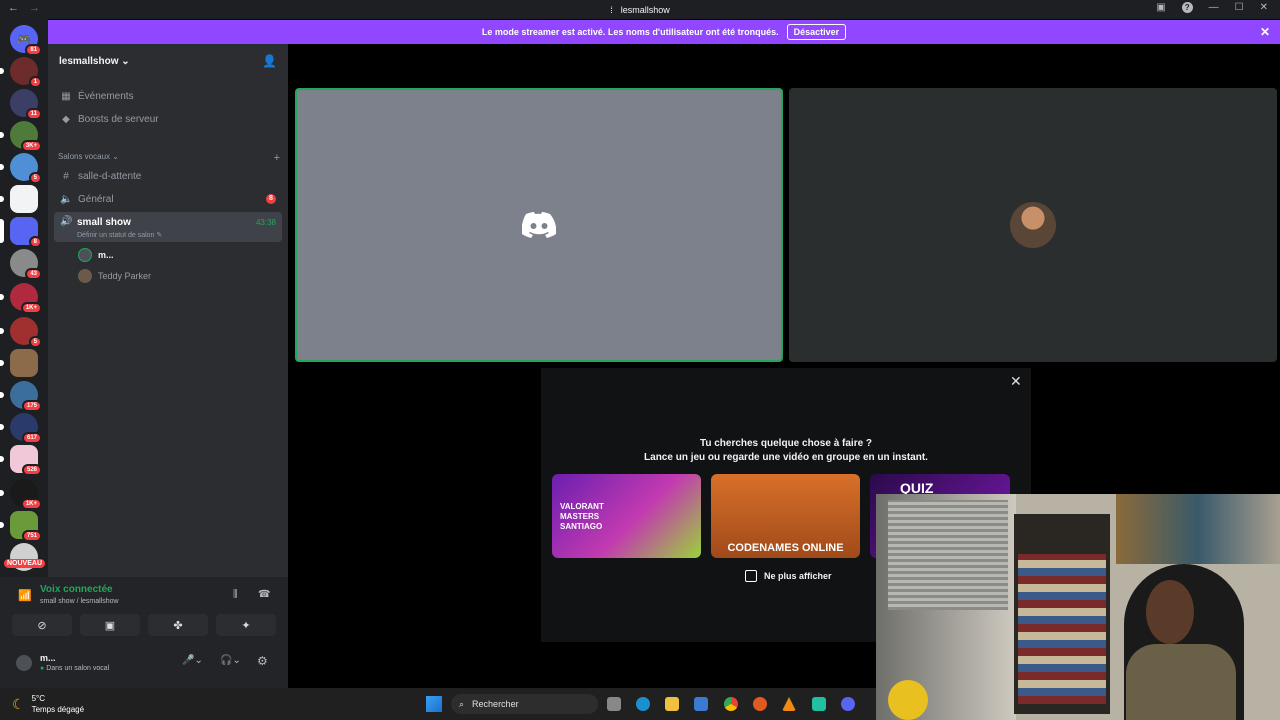 Image resolution: width=1280 pixels, height=720 pixels. What do you see at coordinates (66, 176) in the screenshot?
I see `hash-icon: #` at bounding box center [66, 176].